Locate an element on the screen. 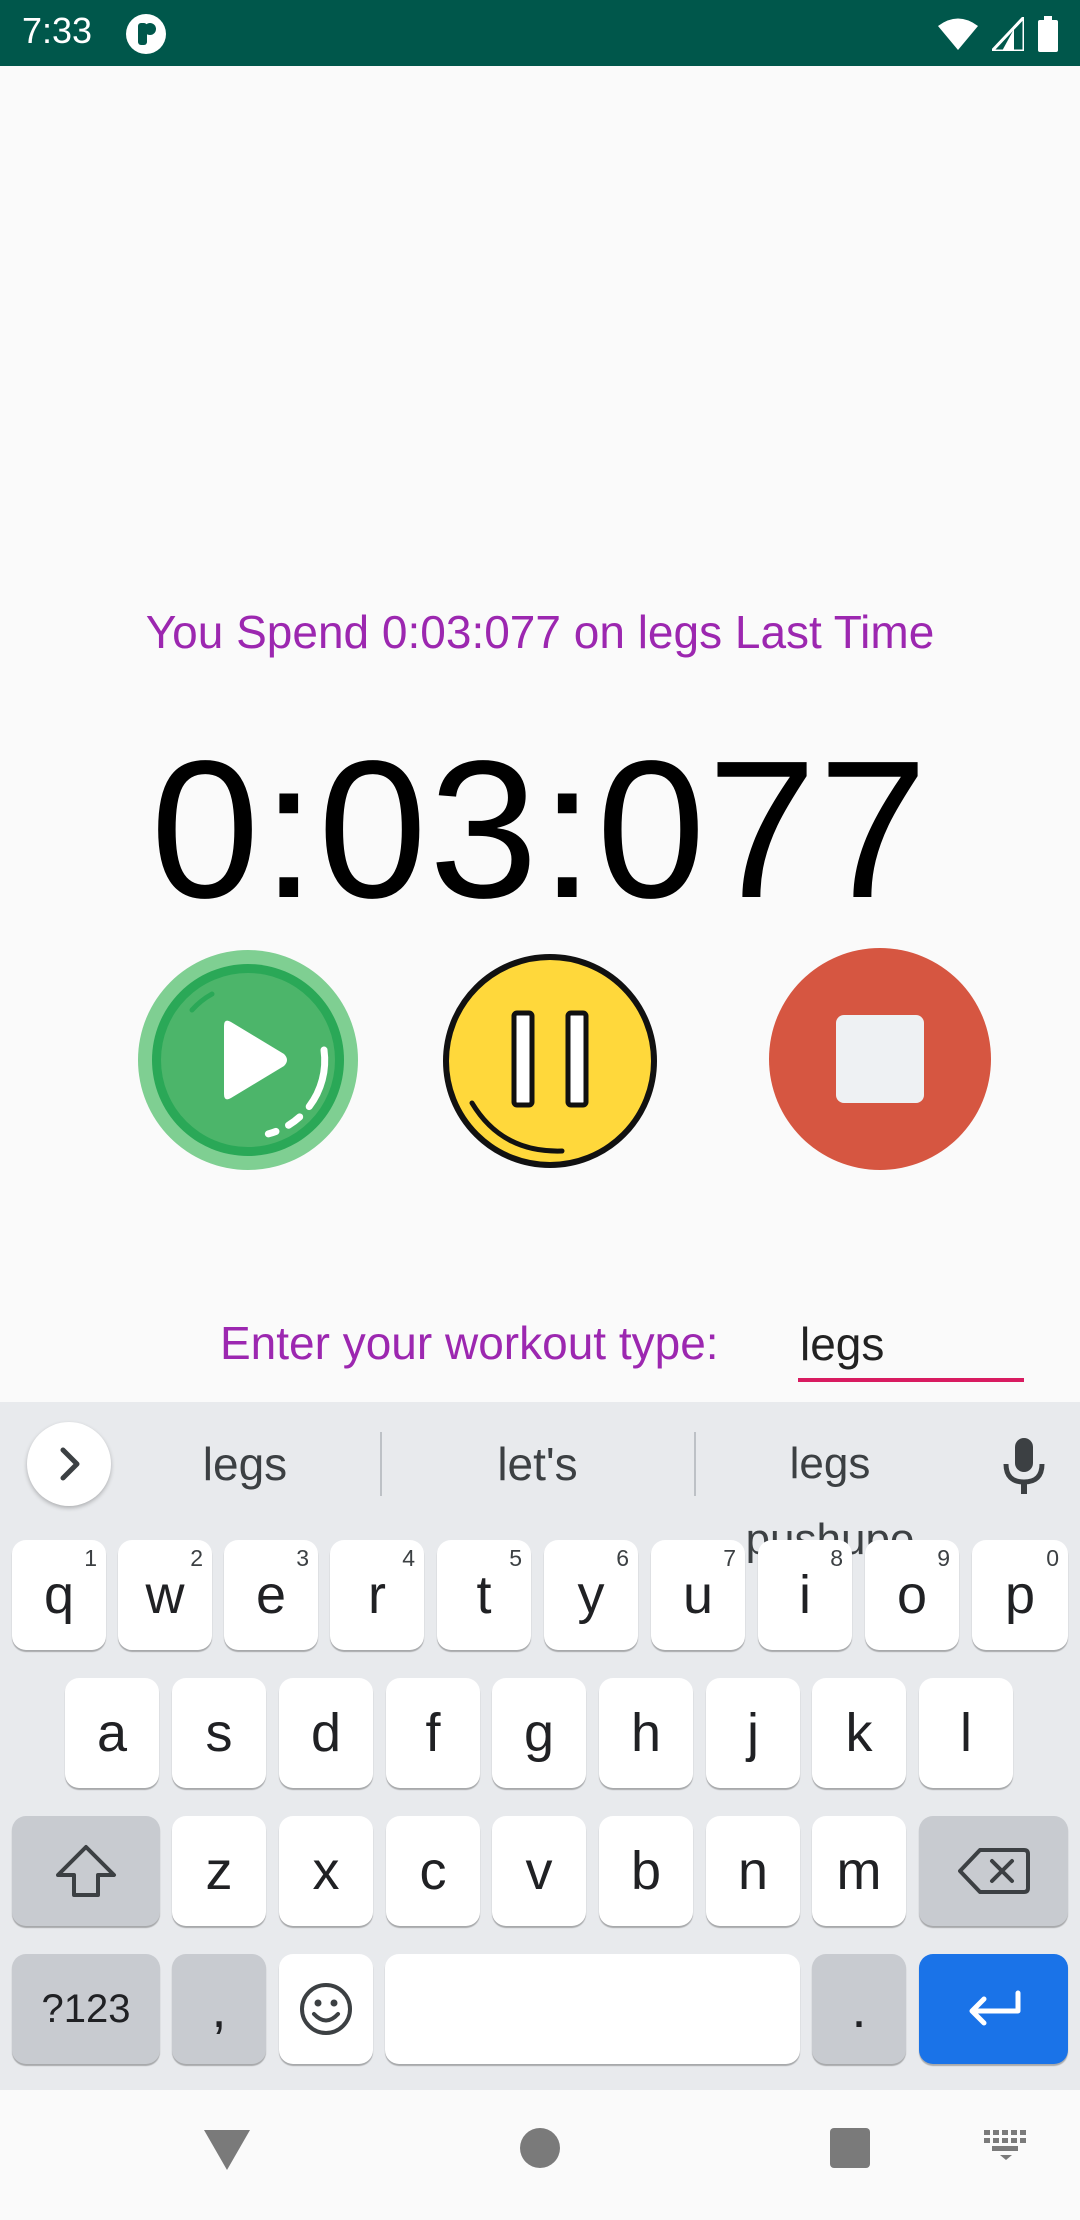 This screenshot has height=2220, width=1080. shift-icon is located at coordinates (86, 1871).